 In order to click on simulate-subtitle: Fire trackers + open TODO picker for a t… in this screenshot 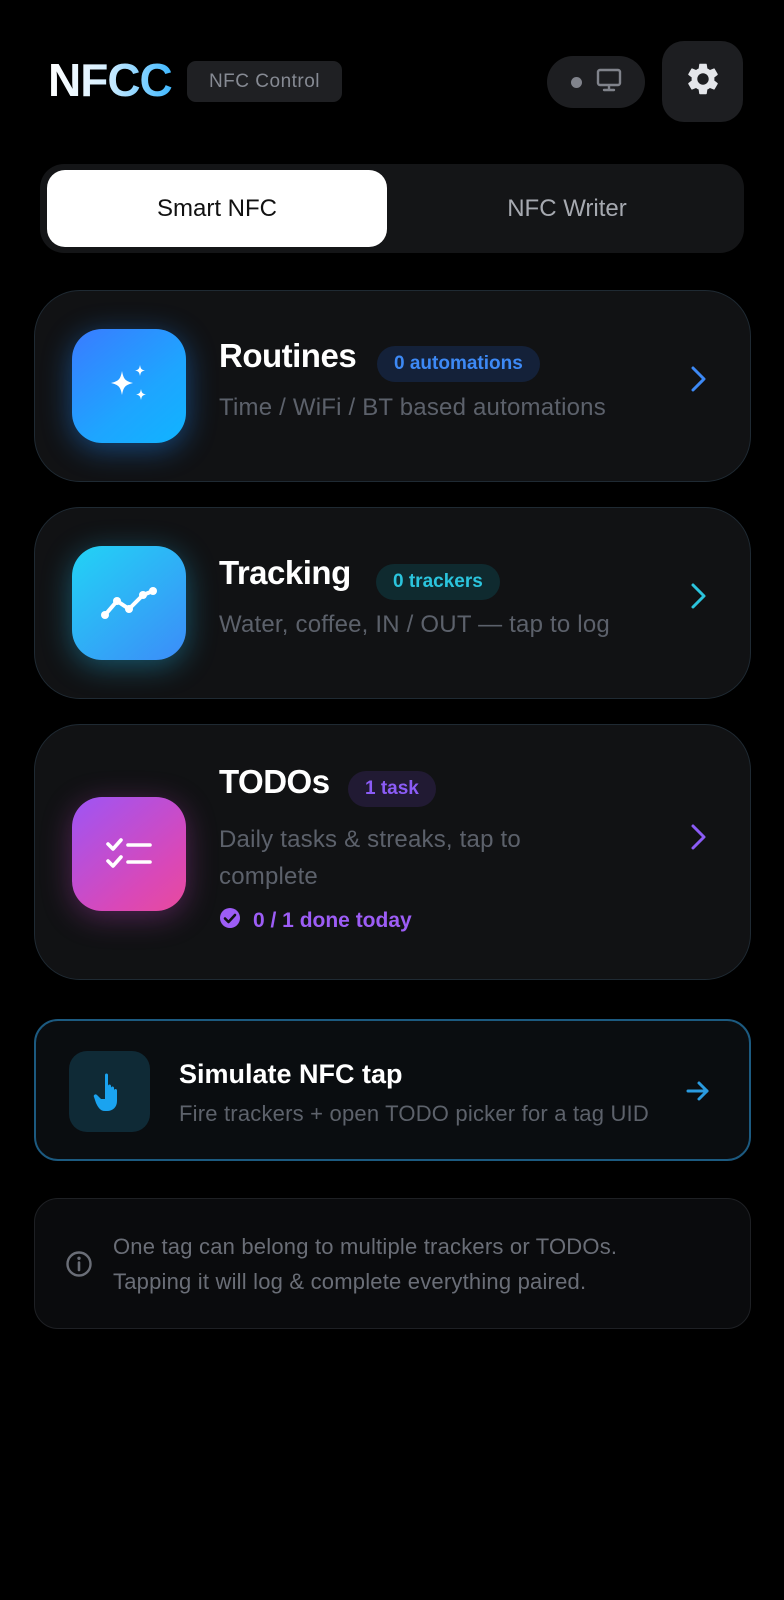, I will do `click(414, 1113)`.